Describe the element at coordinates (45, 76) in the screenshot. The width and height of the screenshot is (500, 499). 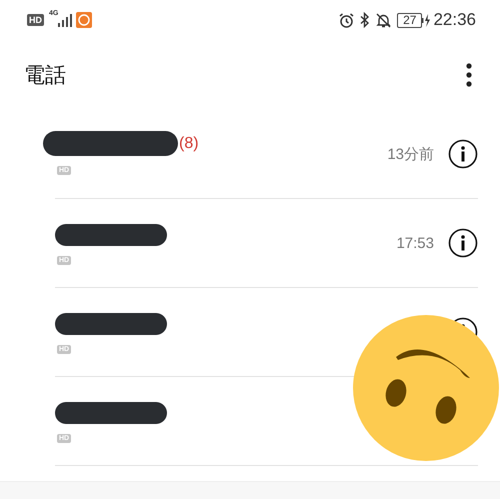
I see `app-title: 電話` at that location.